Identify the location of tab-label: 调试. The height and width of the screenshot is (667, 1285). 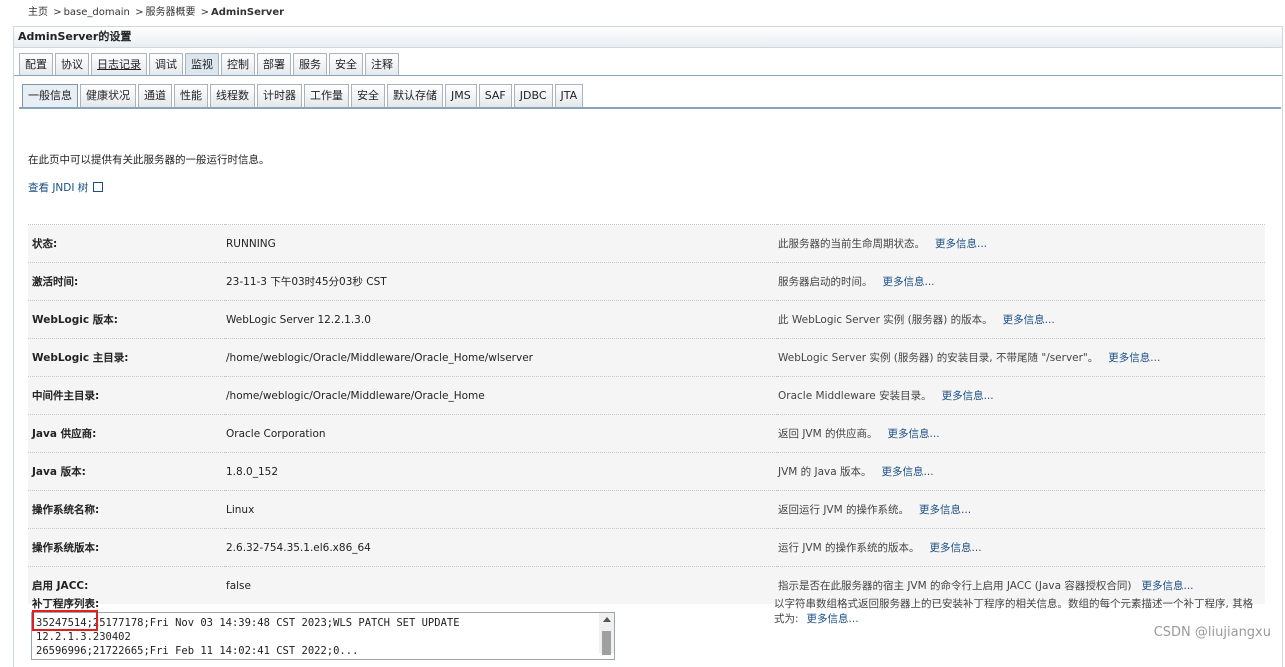
(166, 64).